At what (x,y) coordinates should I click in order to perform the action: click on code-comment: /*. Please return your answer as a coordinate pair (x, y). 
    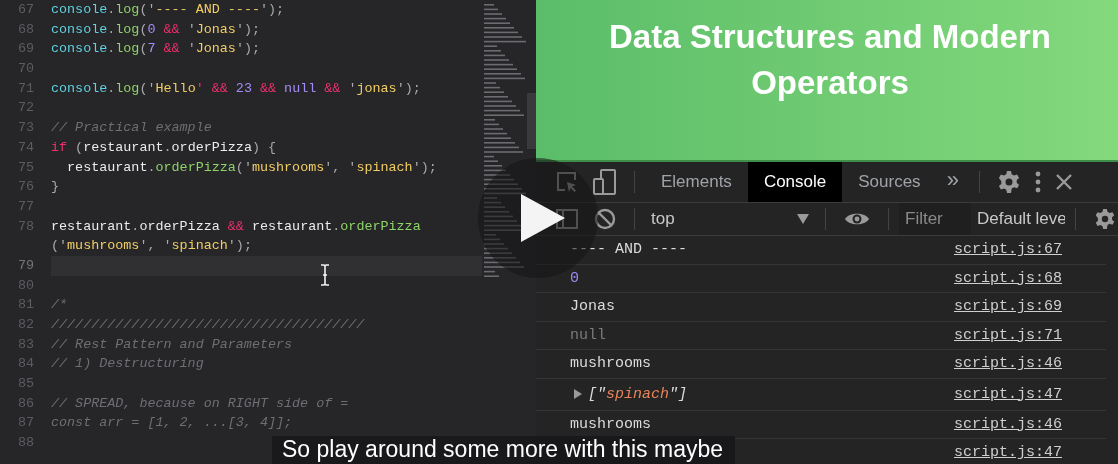
    Looking at the image, I should click on (59, 305).